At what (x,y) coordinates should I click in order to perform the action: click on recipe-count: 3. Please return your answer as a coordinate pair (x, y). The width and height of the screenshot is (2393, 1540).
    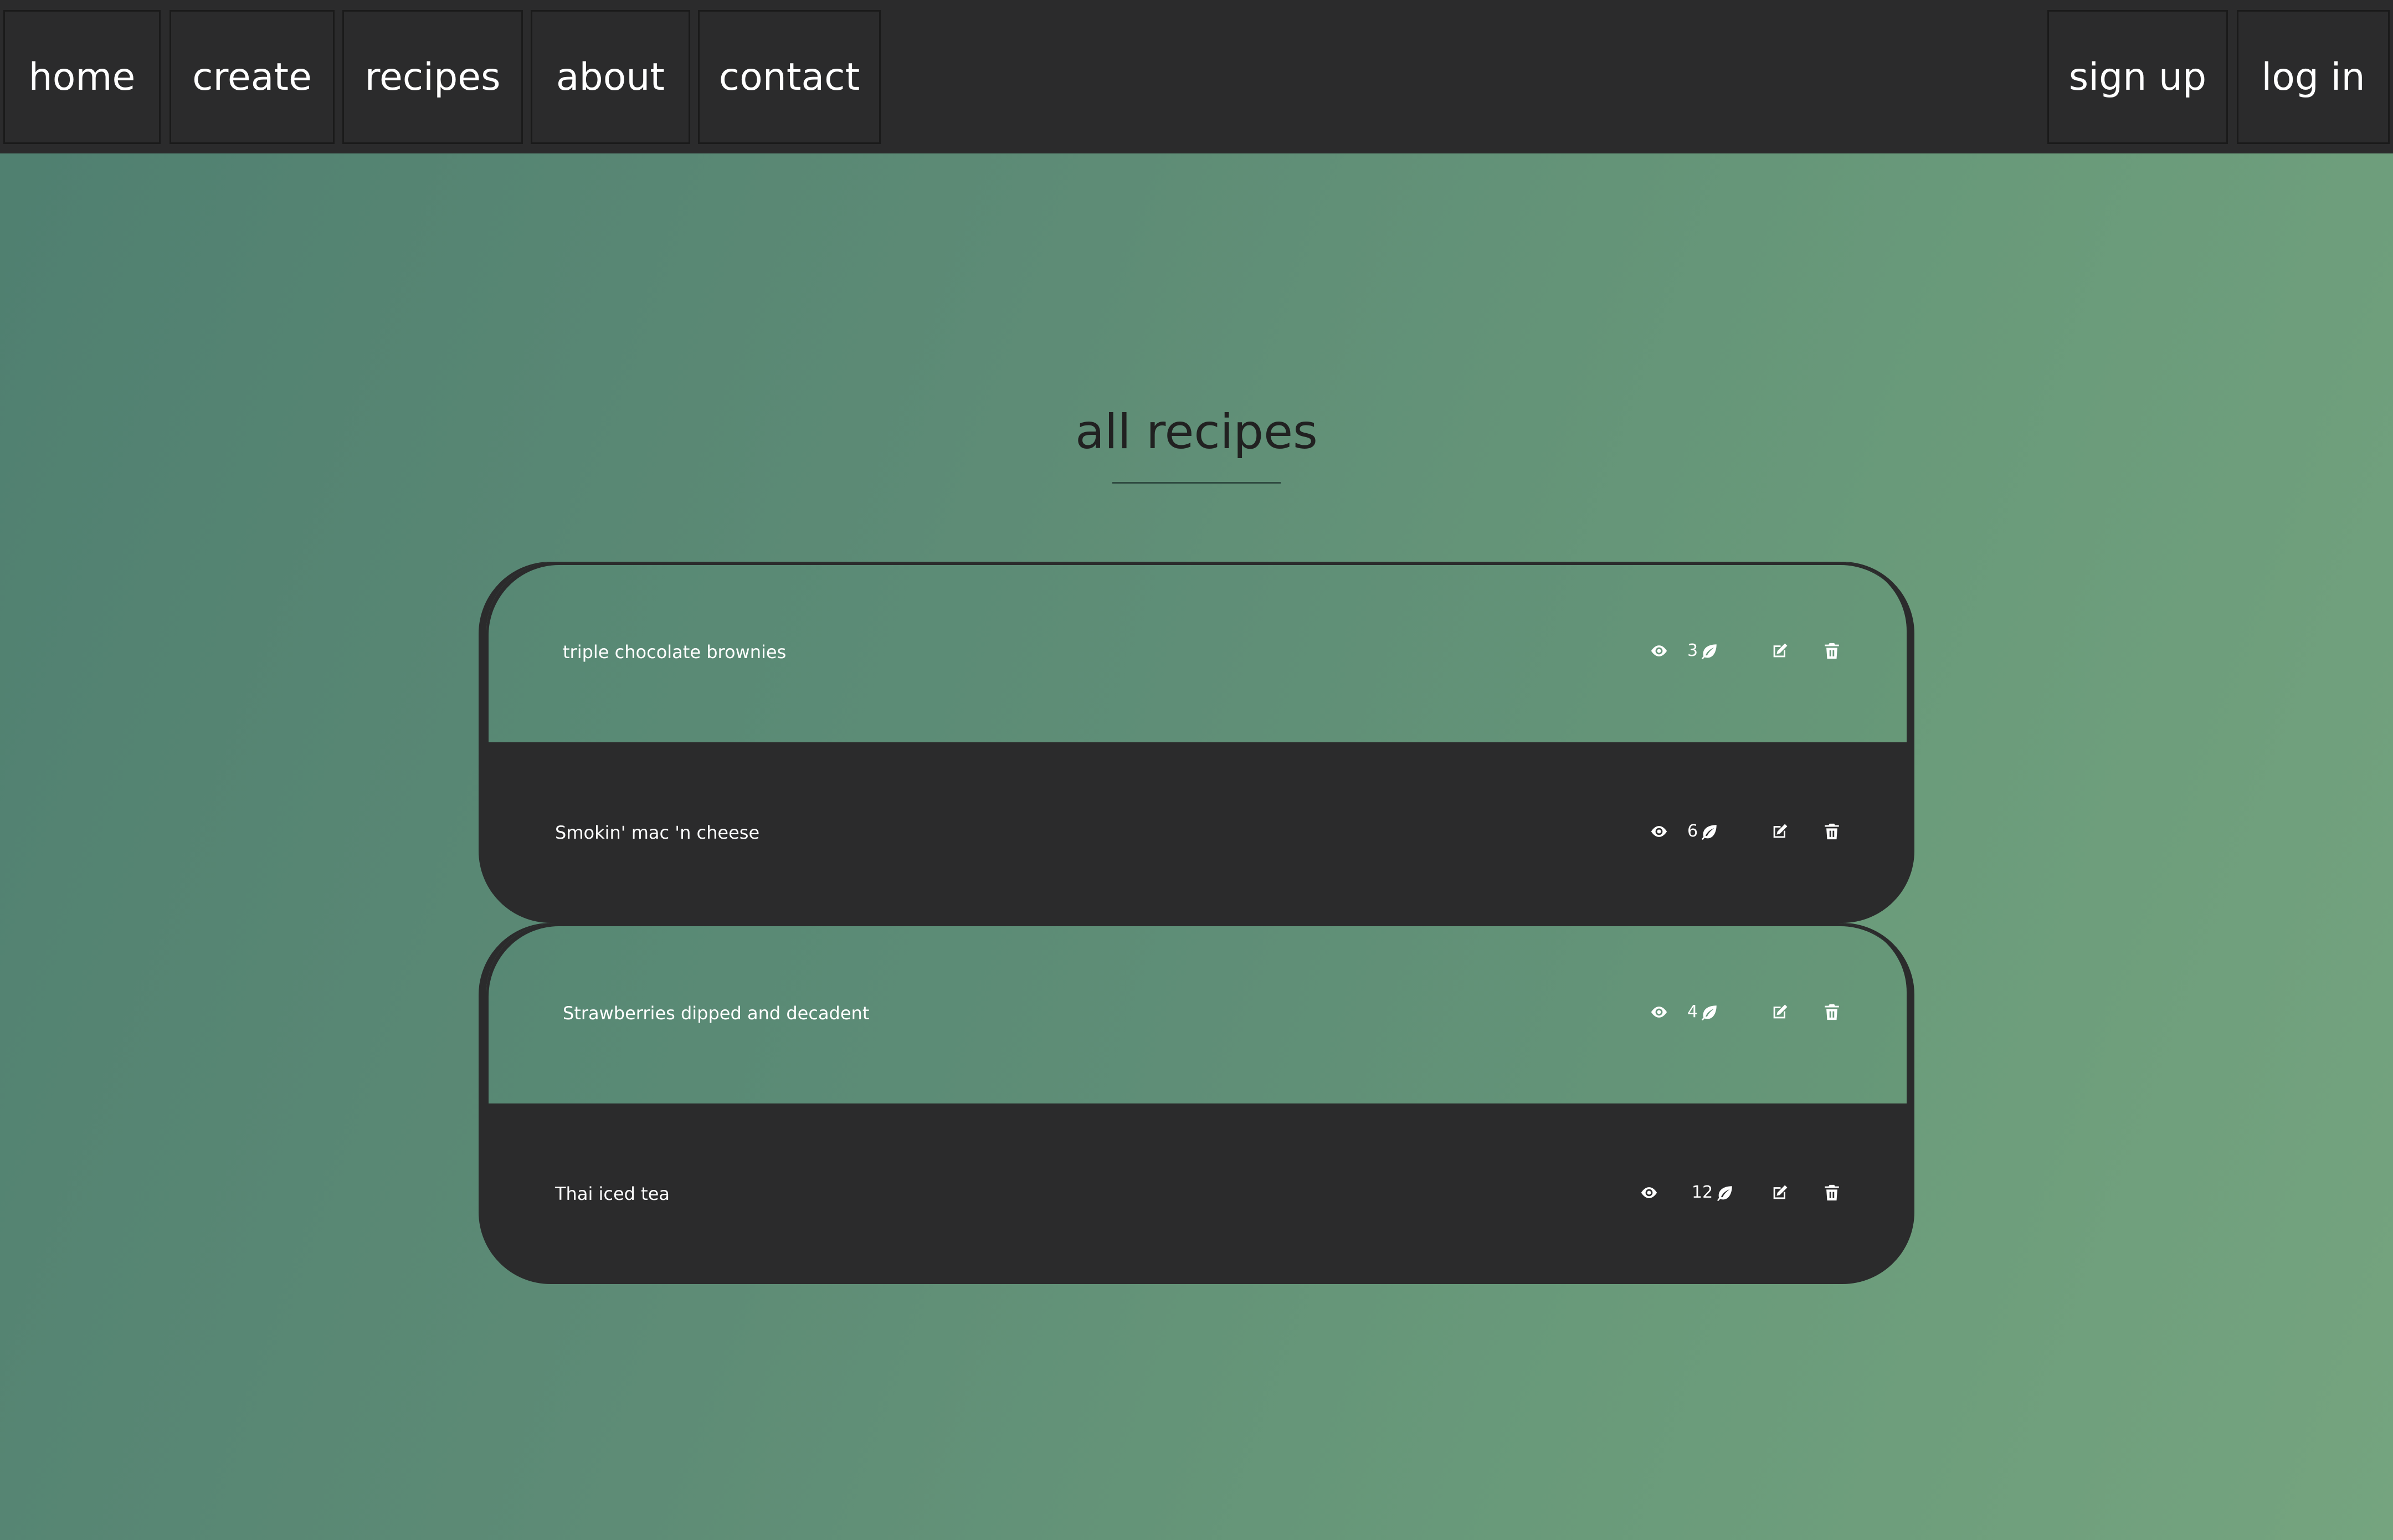
    Looking at the image, I should click on (1692, 650).